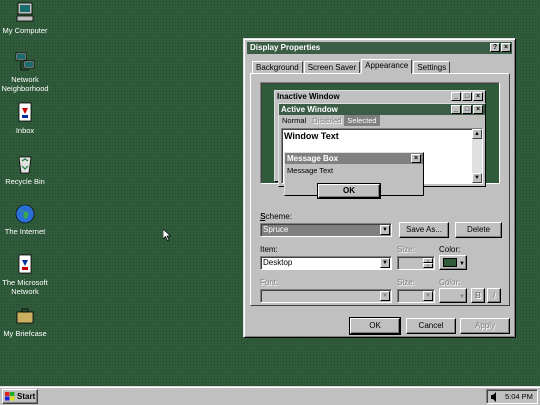  I want to click on msgbox-buttons: ×, so click(416, 158).